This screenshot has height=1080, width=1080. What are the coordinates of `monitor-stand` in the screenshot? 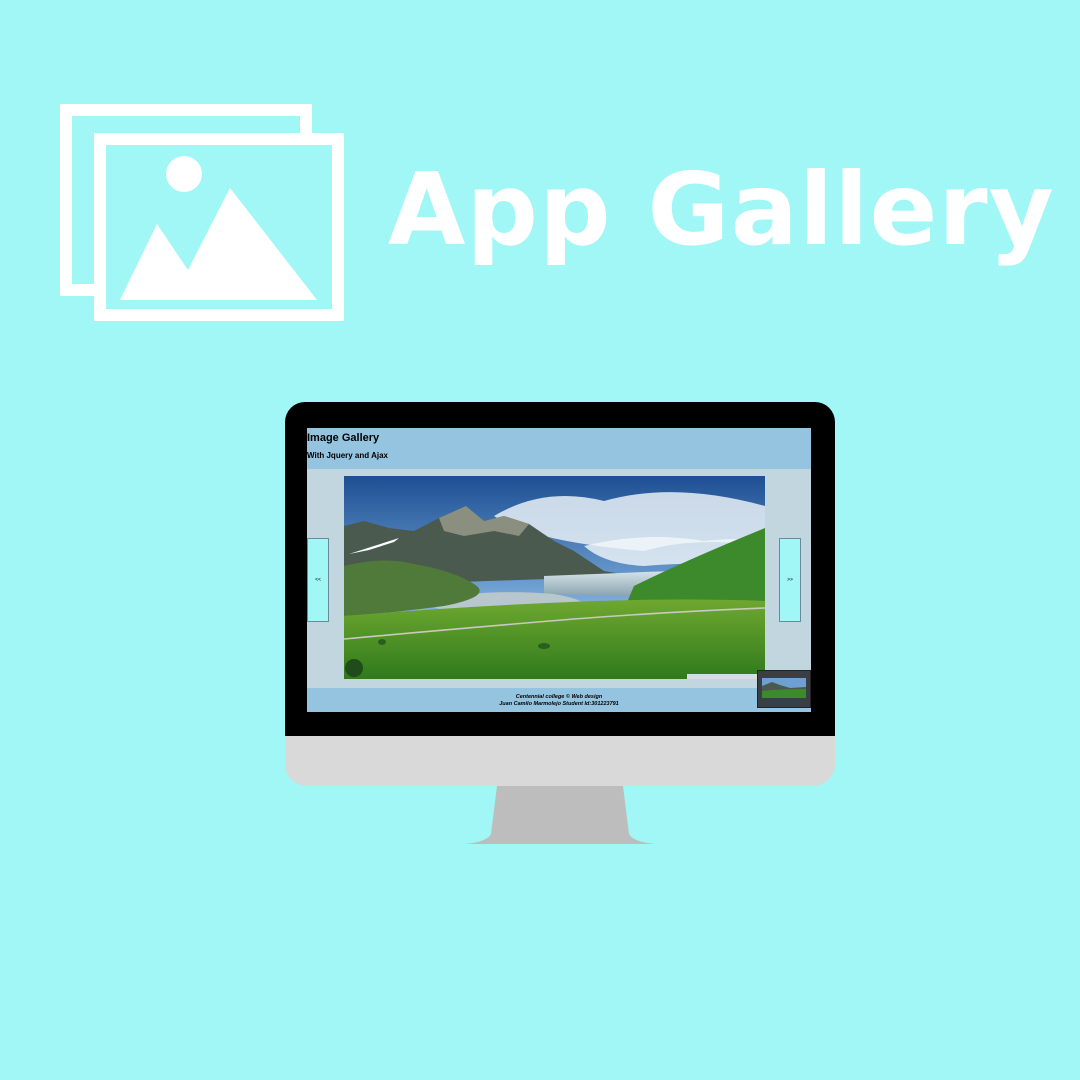 It's located at (560, 815).